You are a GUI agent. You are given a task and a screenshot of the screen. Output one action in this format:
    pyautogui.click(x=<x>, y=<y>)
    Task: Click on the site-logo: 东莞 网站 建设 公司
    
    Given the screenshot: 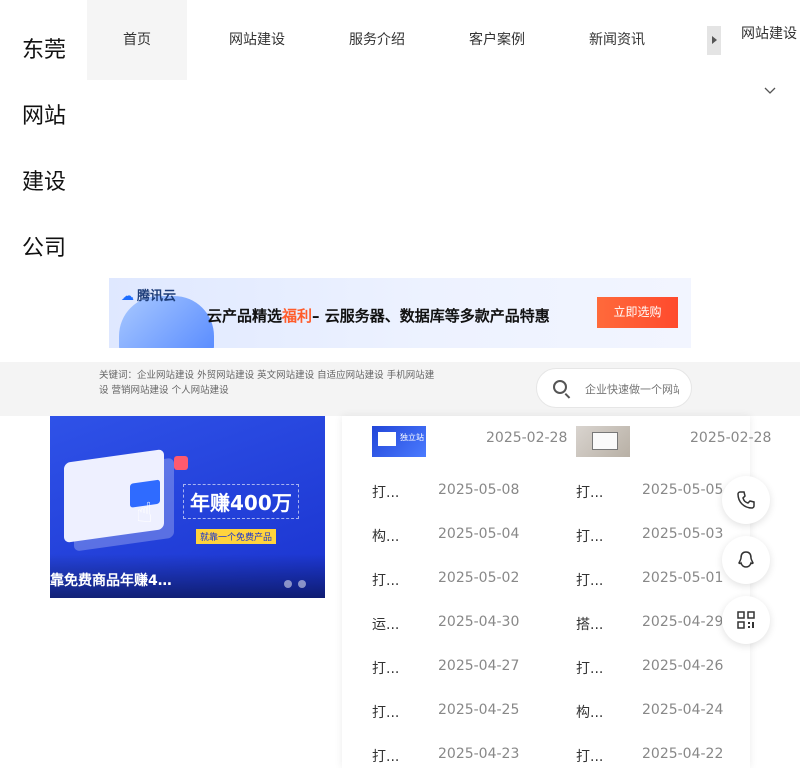 What is the action you would take?
    pyautogui.click(x=47, y=150)
    